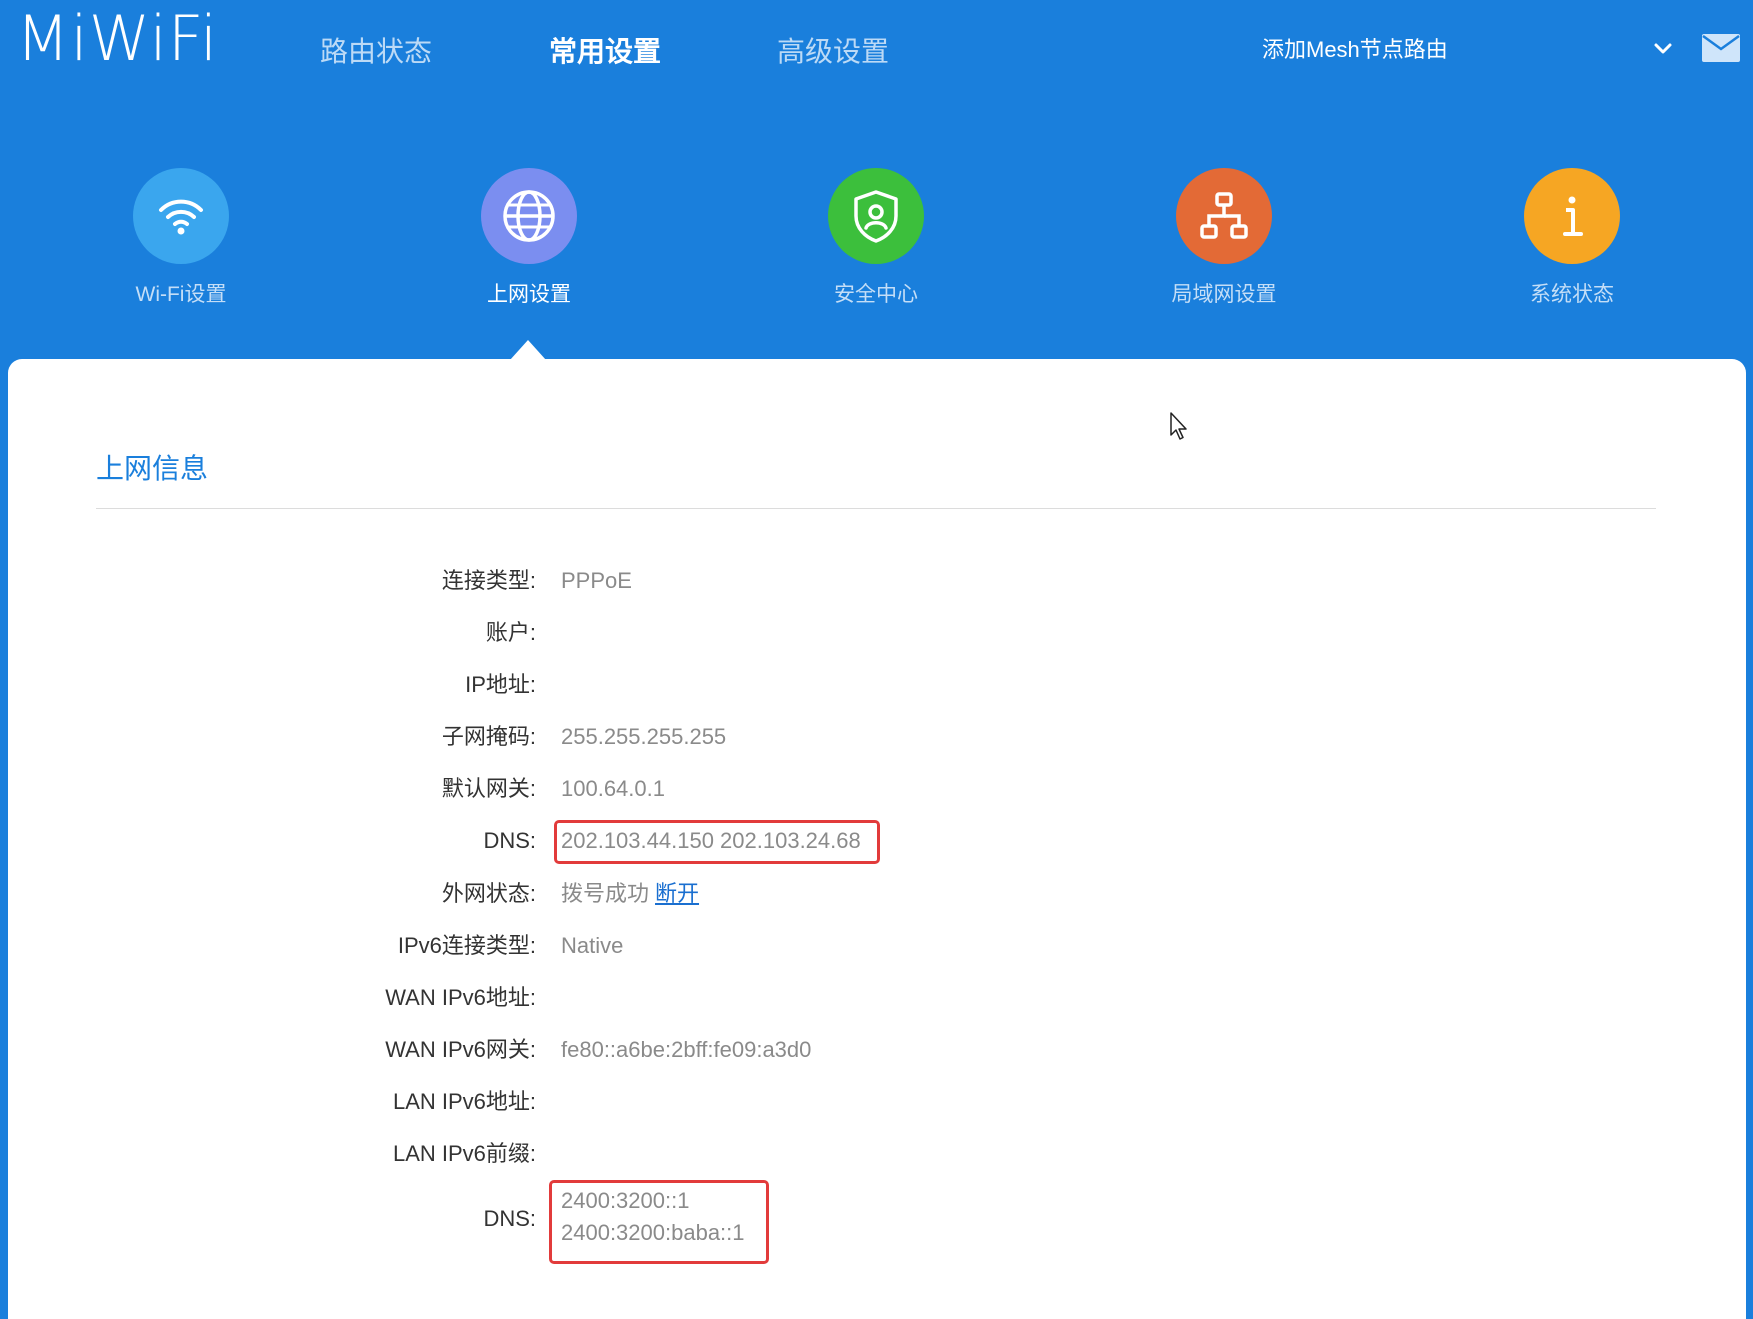  What do you see at coordinates (858, 1154) in the screenshot?
I see `info-row-lan-ipv6-prefix: LAN IPv6前缀:` at bounding box center [858, 1154].